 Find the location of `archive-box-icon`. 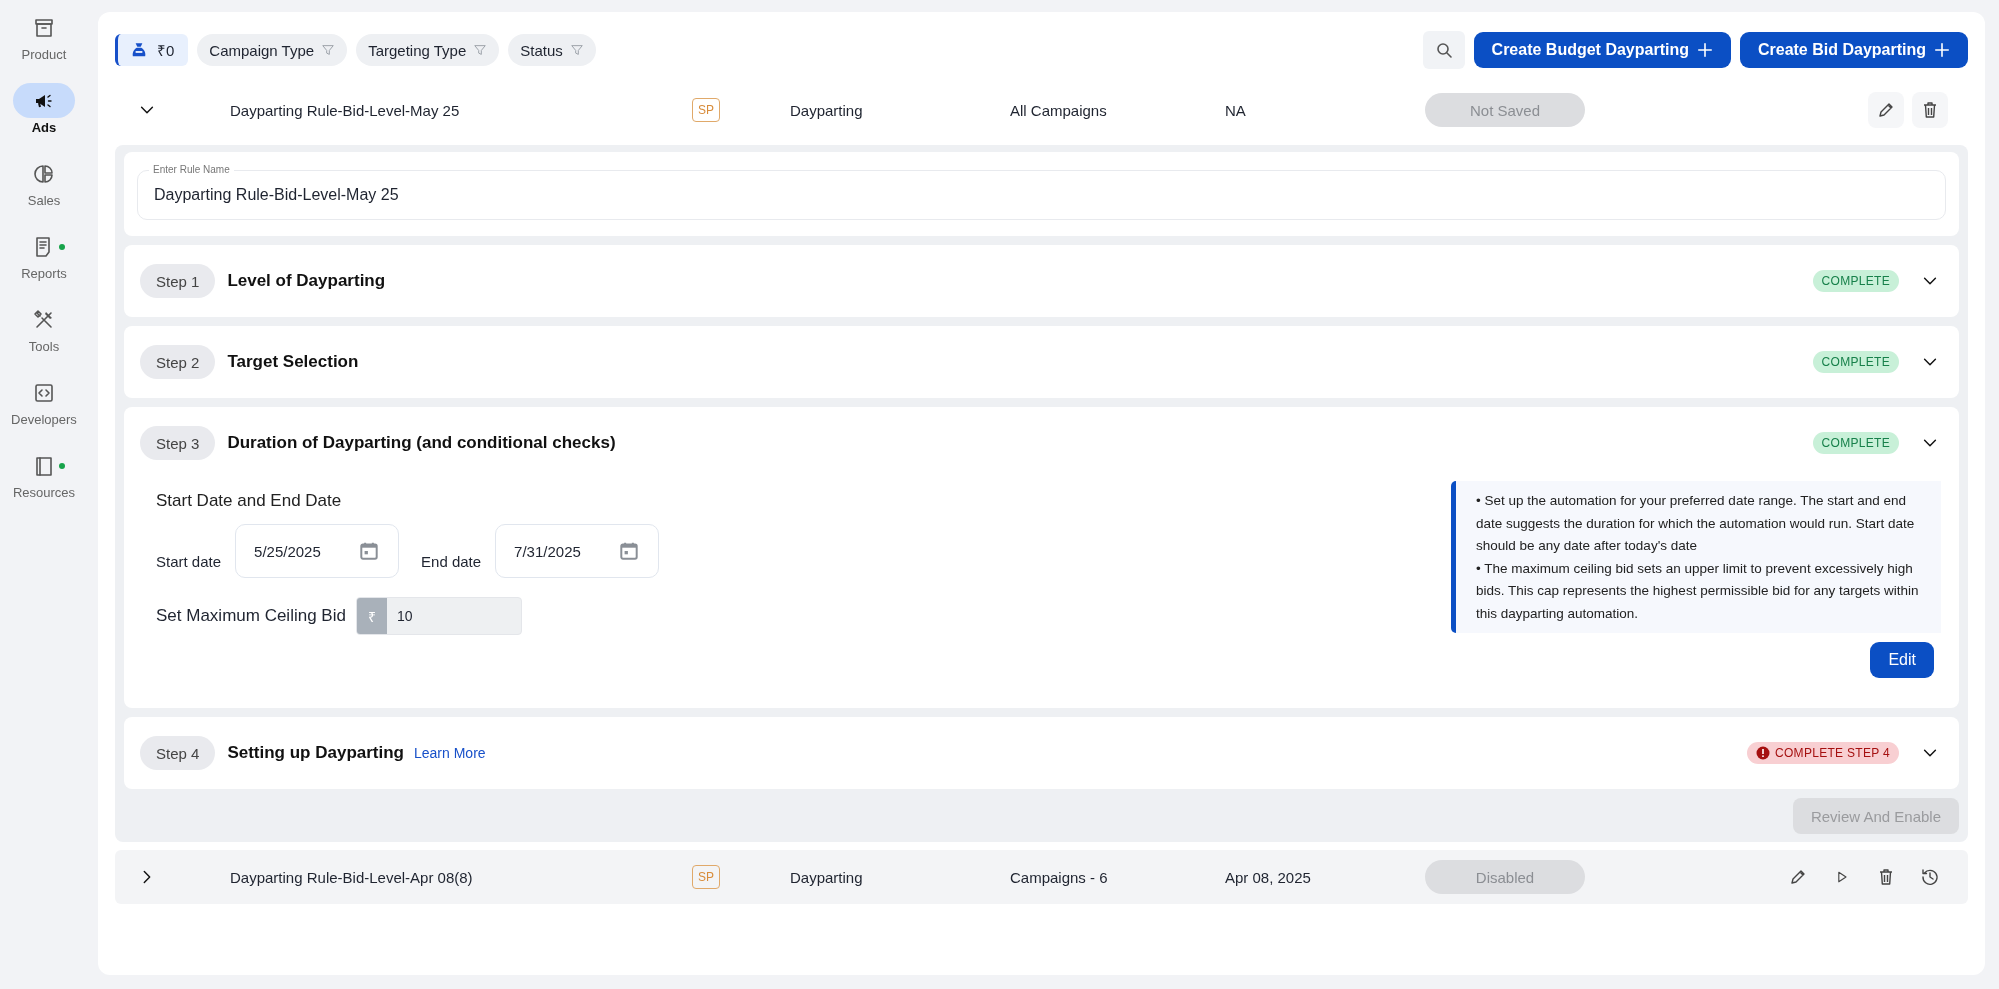

archive-box-icon is located at coordinates (44, 27).